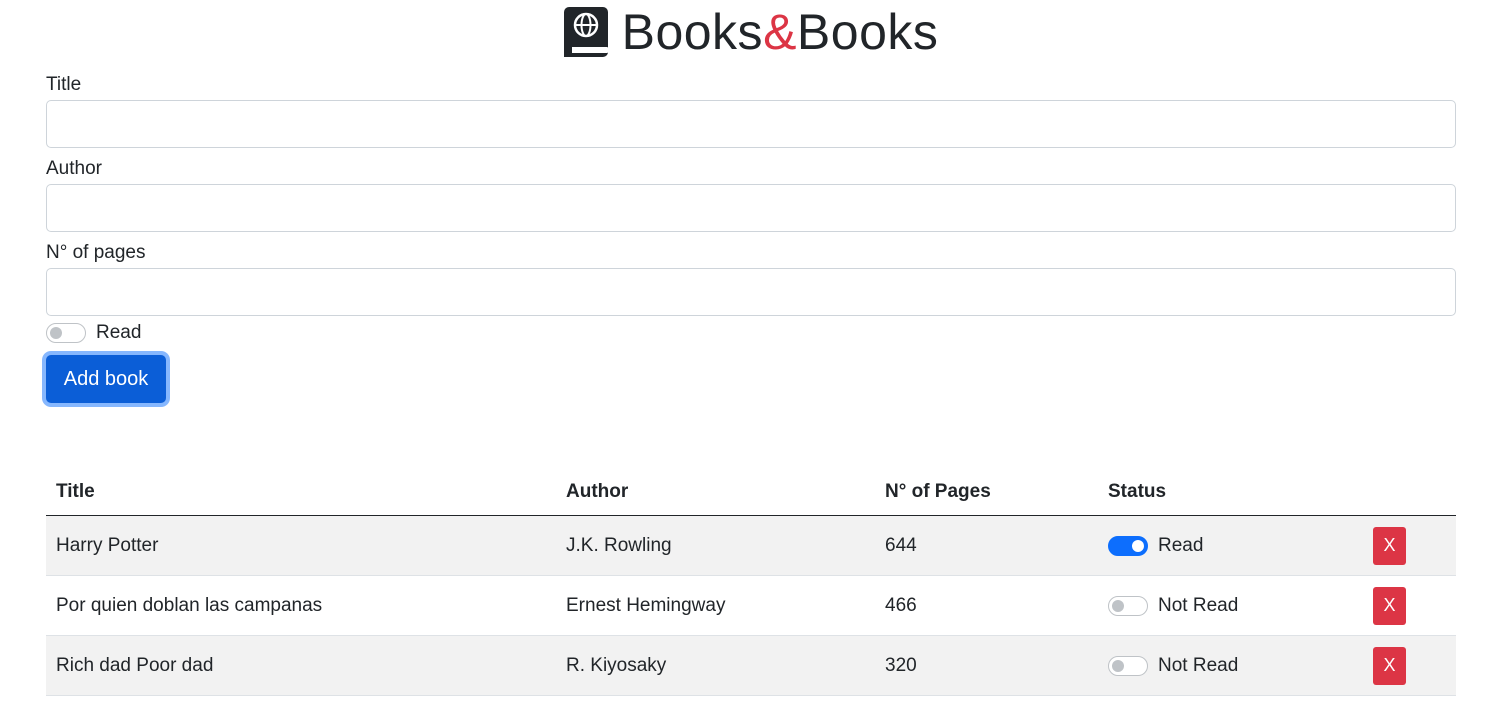 The width and height of the screenshot is (1508, 721). What do you see at coordinates (106, 379) in the screenshot?
I see `add-book-button: Add book` at bounding box center [106, 379].